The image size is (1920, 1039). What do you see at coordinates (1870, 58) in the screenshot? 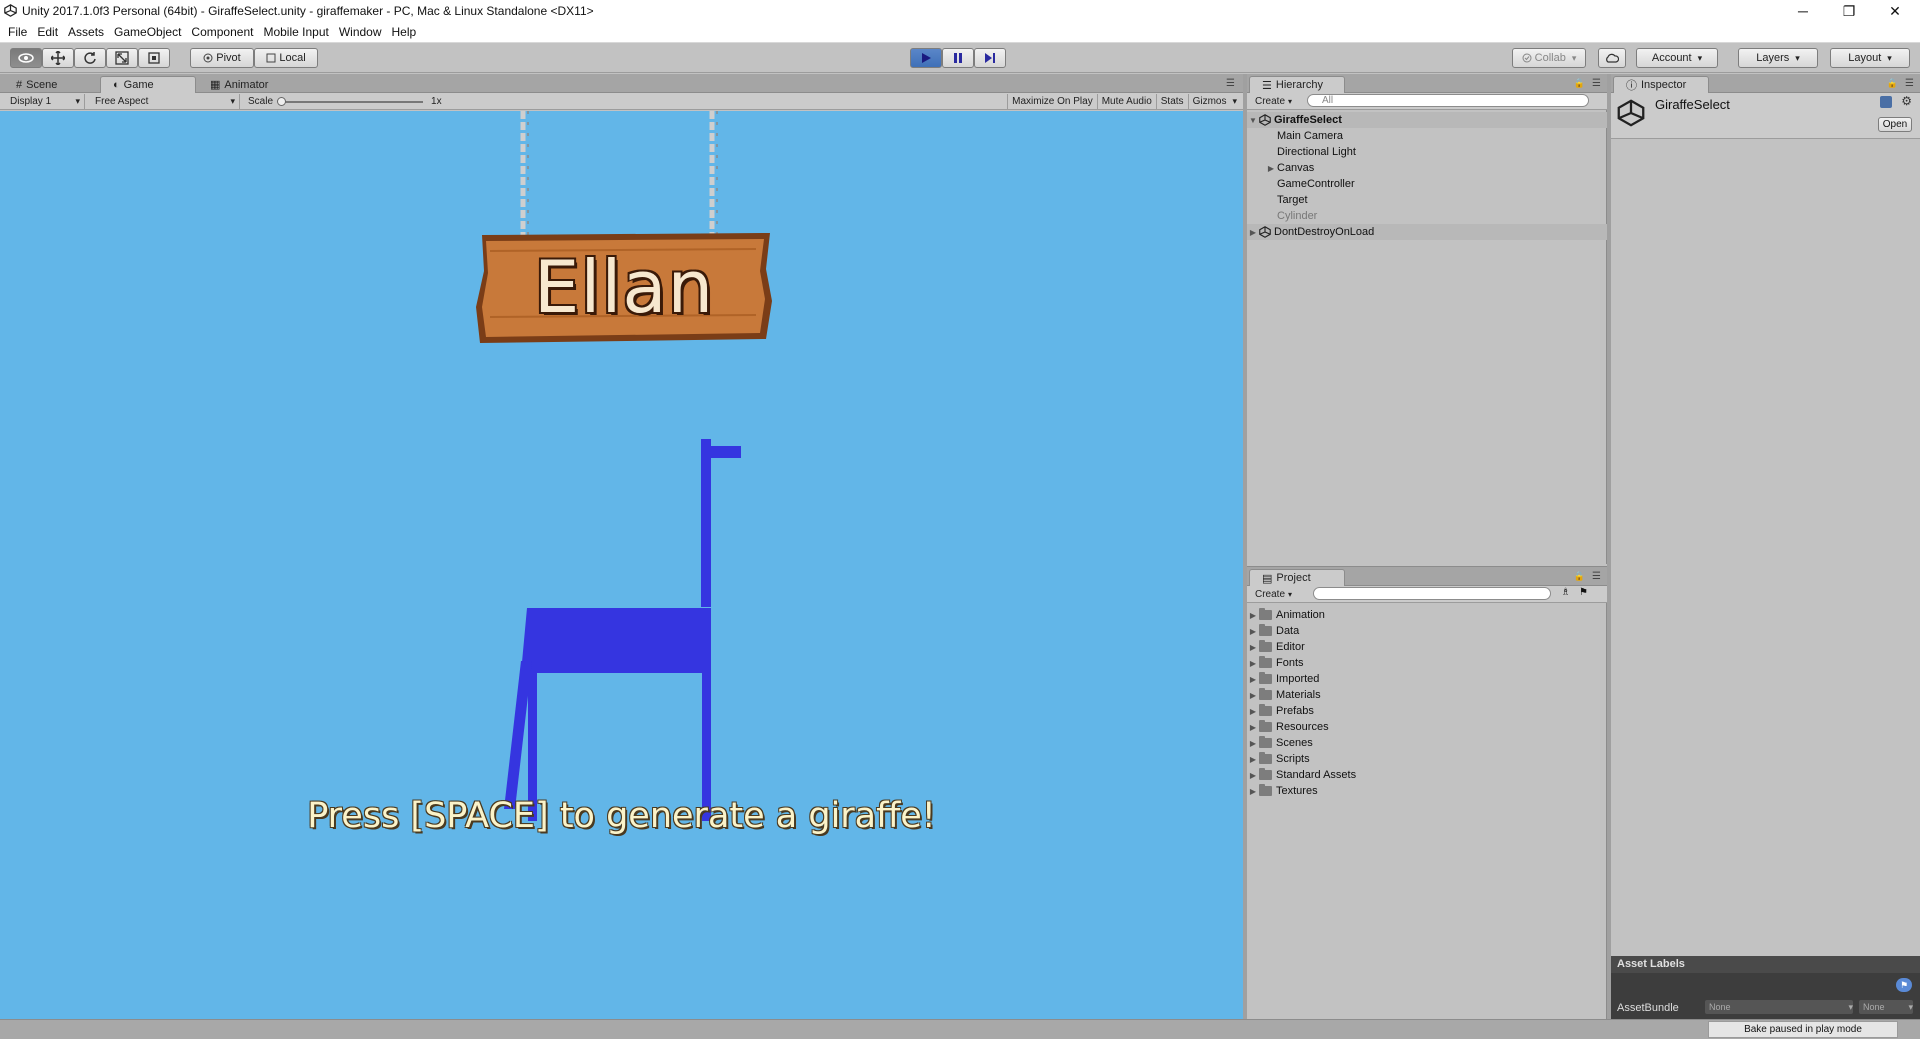
I see `layout-dropdown: Layout` at bounding box center [1870, 58].